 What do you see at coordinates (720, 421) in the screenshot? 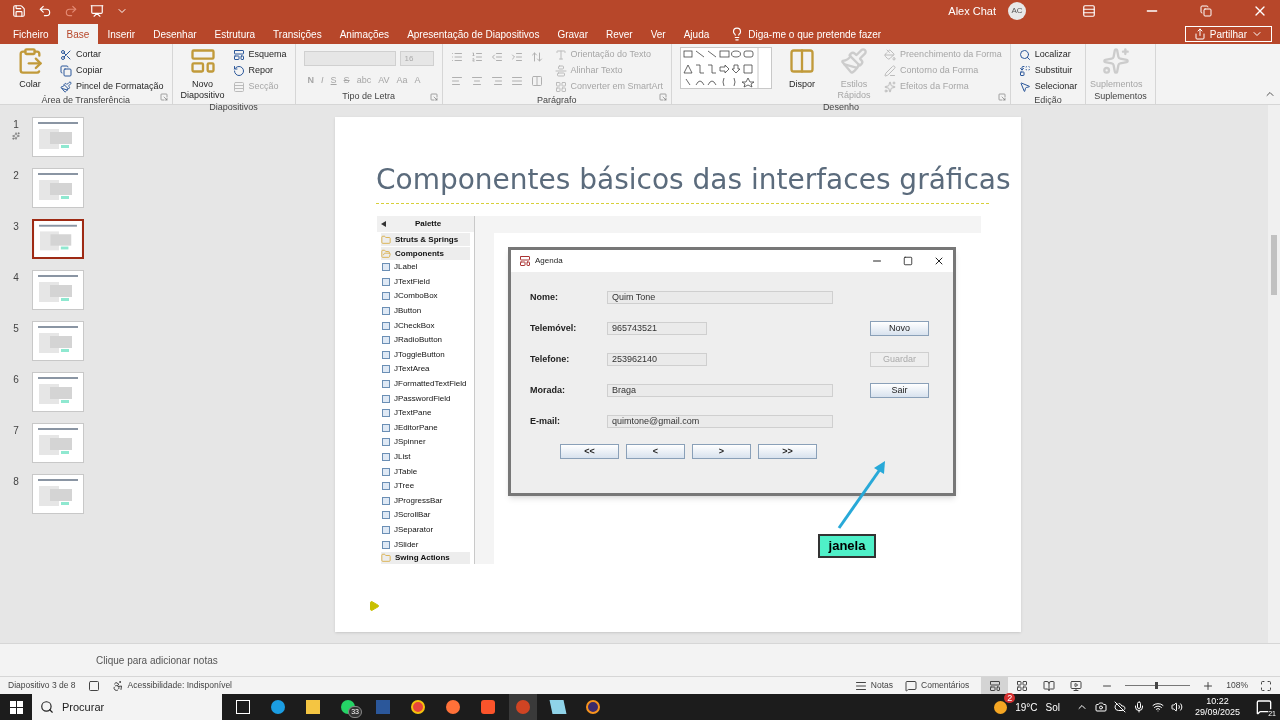
I see `text-field: quimtone@gmail.com` at bounding box center [720, 421].